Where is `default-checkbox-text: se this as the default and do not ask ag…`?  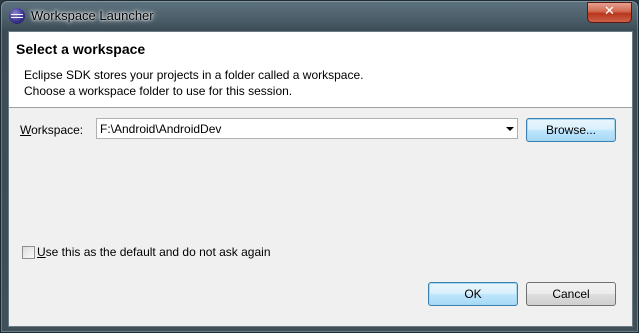
default-checkbox-text: se this as the default and do not ask ag… is located at coordinates (158, 252).